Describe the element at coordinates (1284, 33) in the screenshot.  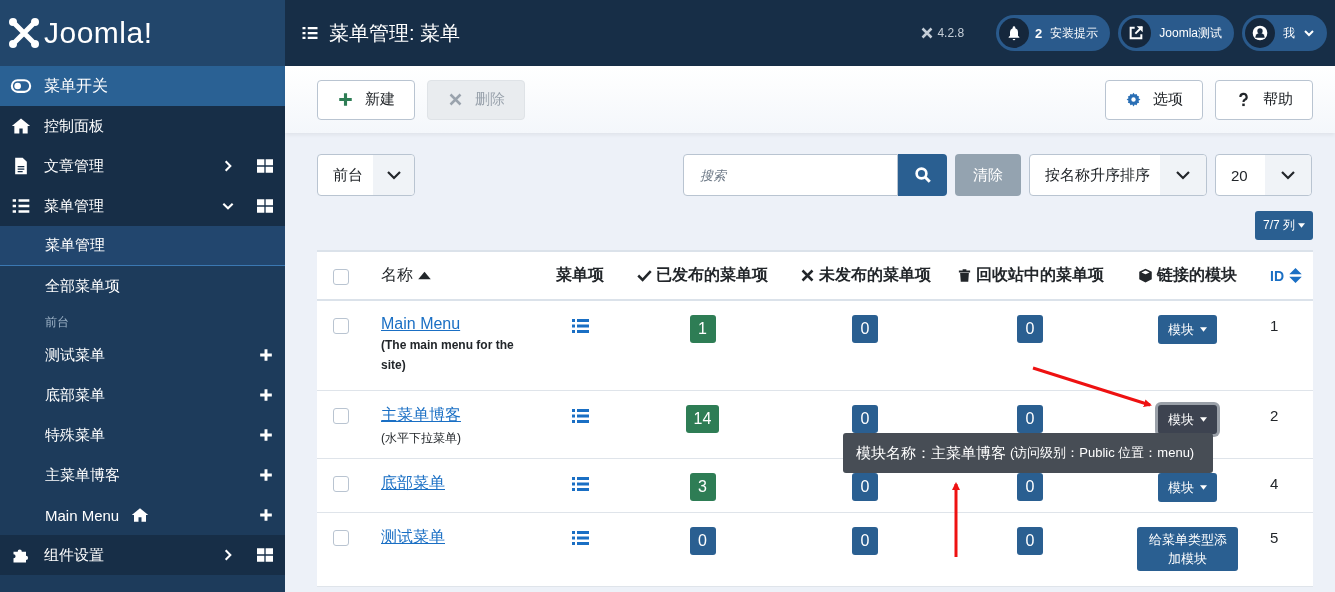
I see `user-menu-button: 我` at that location.